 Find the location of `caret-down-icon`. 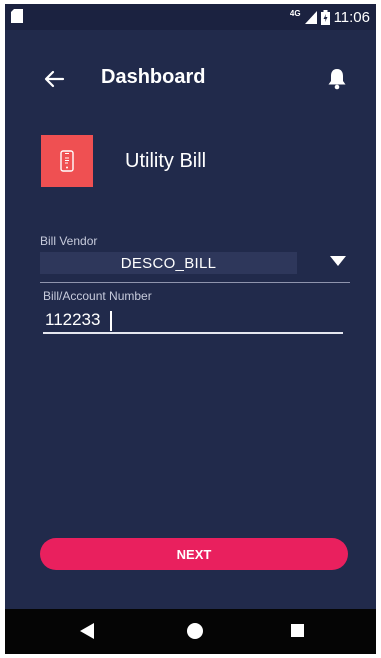

caret-down-icon is located at coordinates (338, 261).